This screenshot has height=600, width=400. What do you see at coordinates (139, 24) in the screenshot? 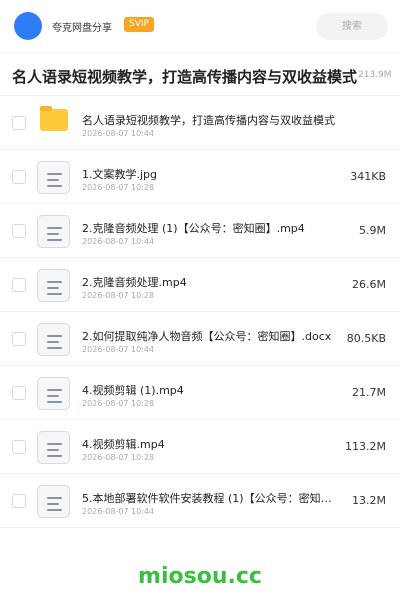
I see `svip-badge: SVIP` at bounding box center [139, 24].